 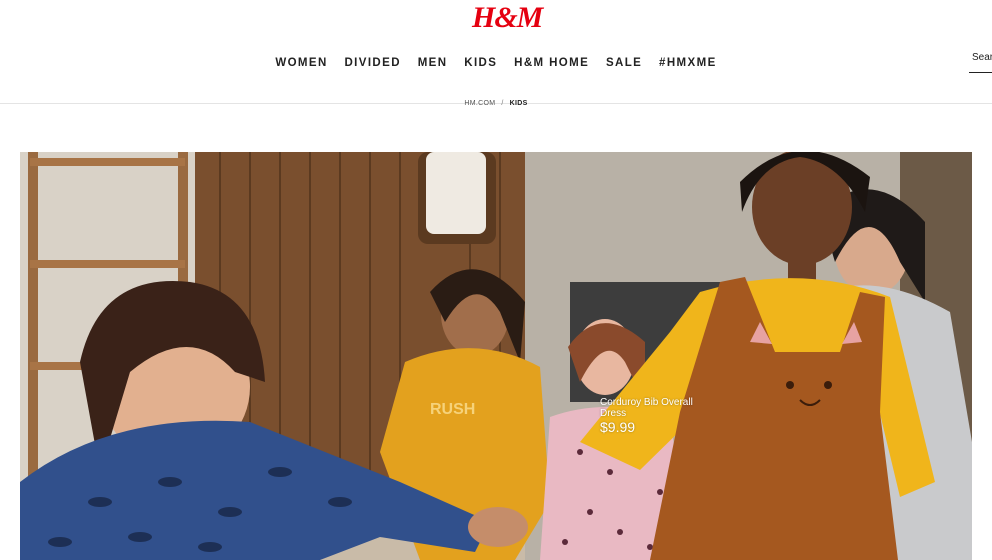 I want to click on nav-item-kids: KIDS, so click(x=481, y=63).